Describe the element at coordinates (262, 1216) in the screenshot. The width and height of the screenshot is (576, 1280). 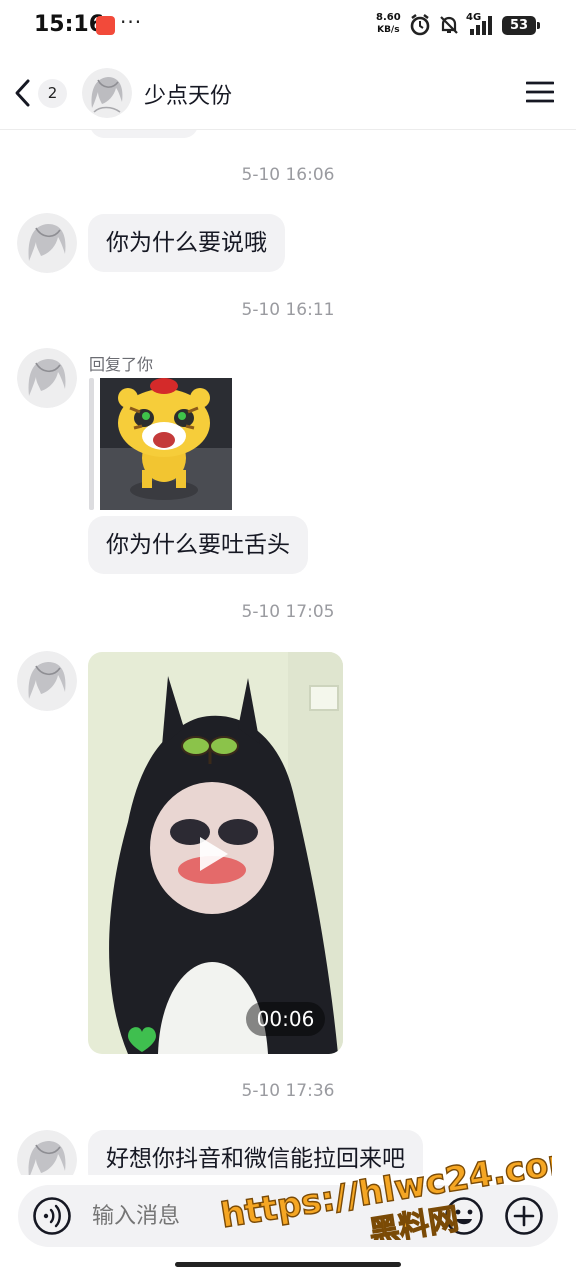
I see `message-input` at that location.